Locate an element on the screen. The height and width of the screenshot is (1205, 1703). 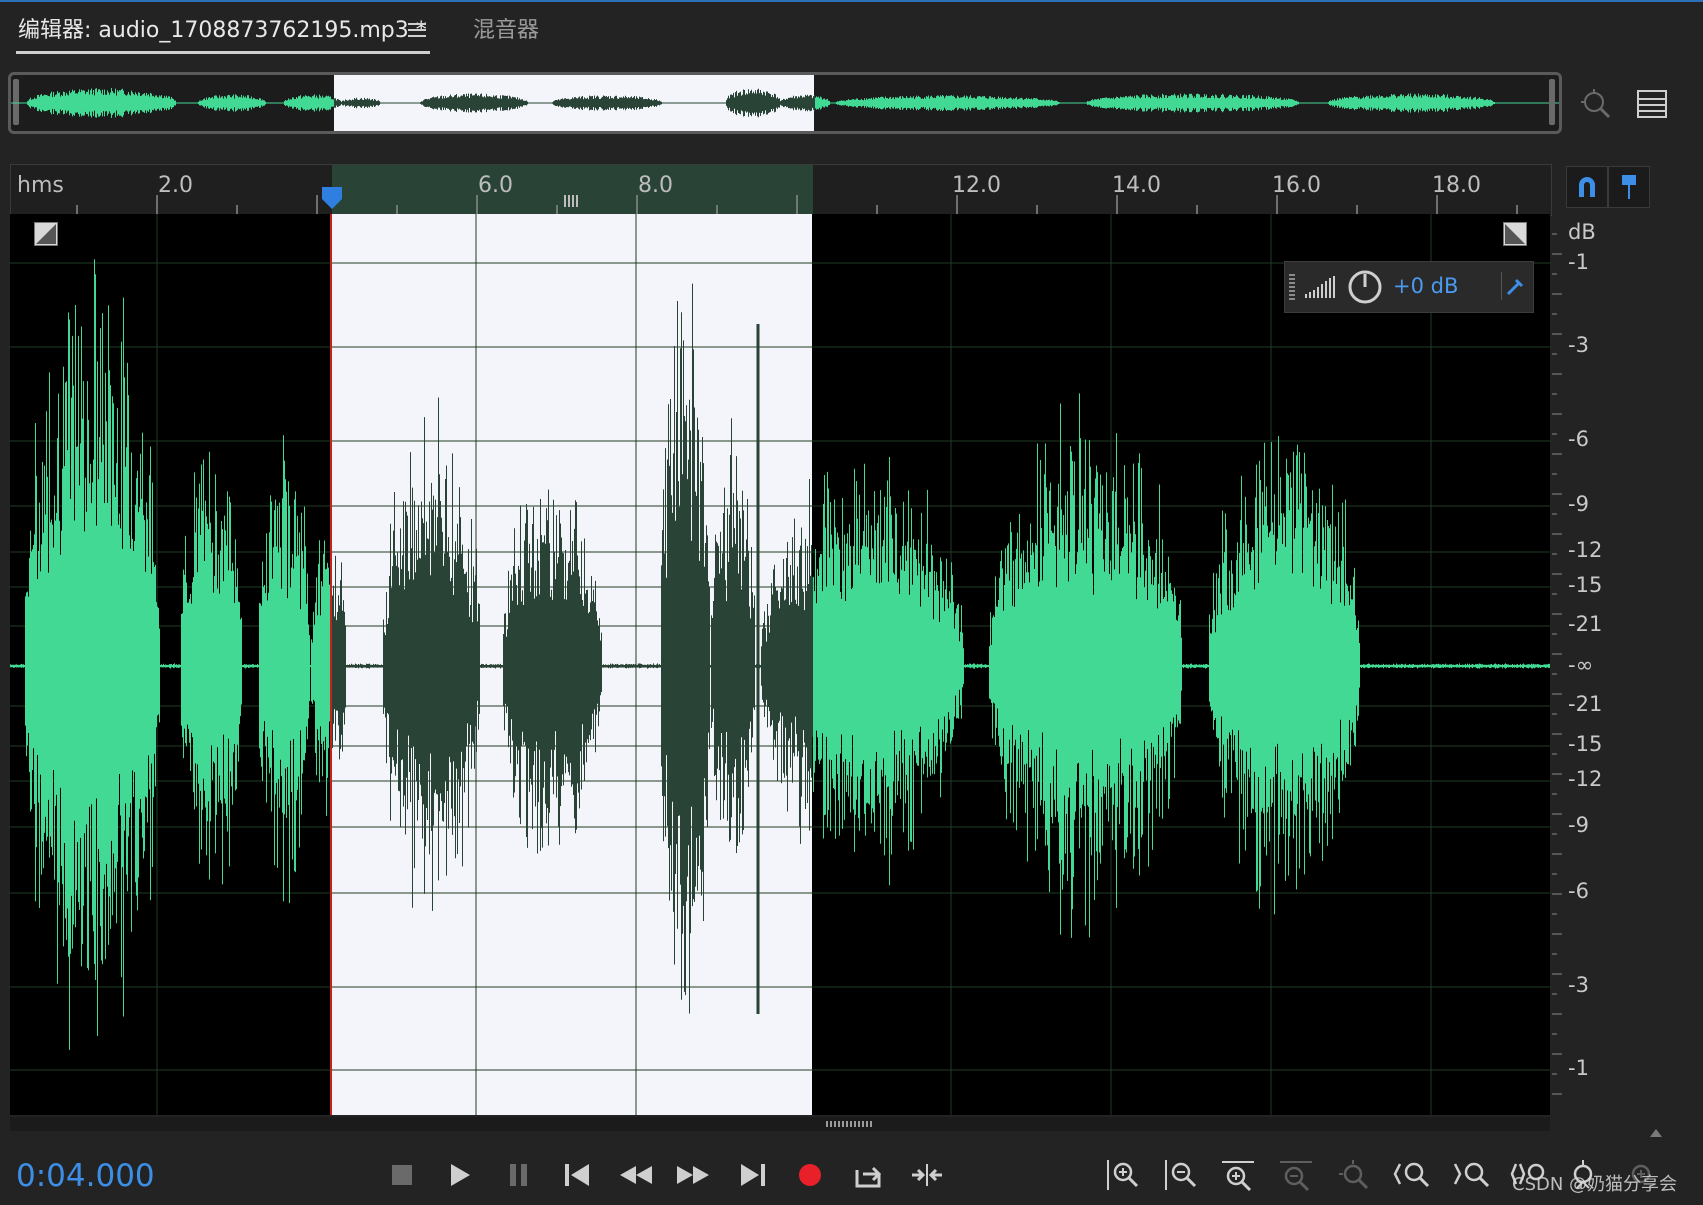
tab-editor: 编辑器: audio_1708873762195.mp3 * is located at coordinates (222, 28).